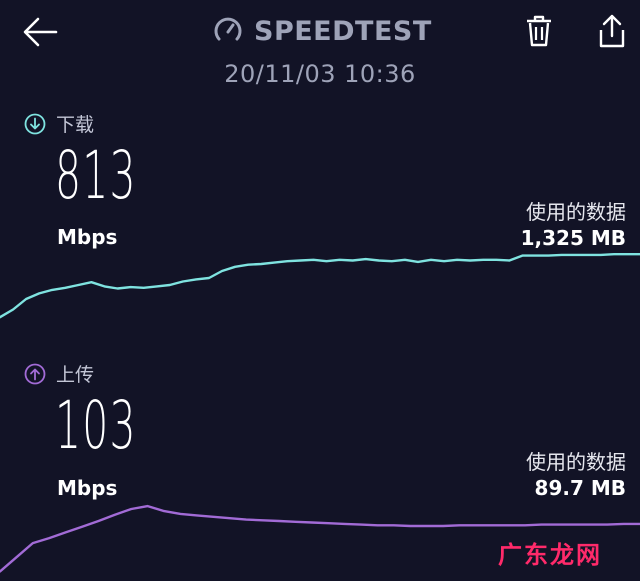 This screenshot has width=640, height=581. I want to click on speedometer-icon, so click(228, 29).